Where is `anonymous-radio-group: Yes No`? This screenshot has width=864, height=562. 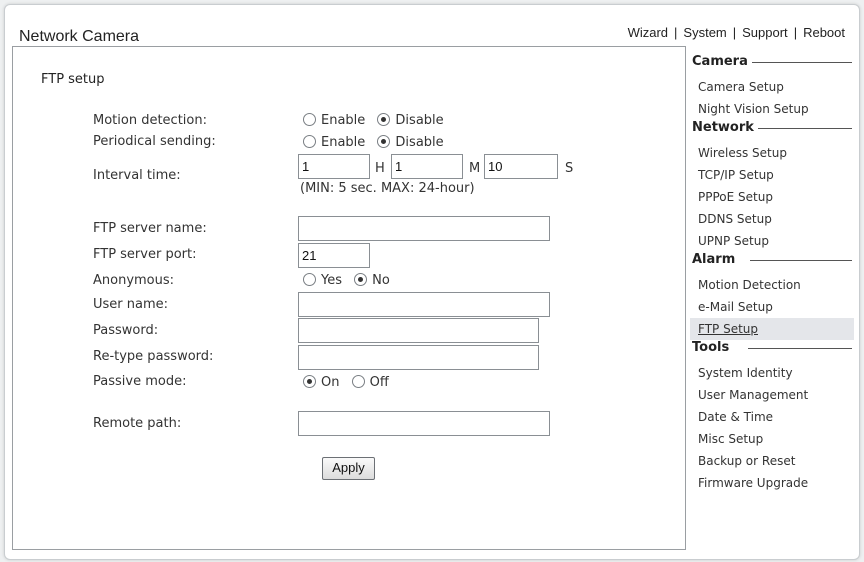 anonymous-radio-group: Yes No is located at coordinates (350, 280).